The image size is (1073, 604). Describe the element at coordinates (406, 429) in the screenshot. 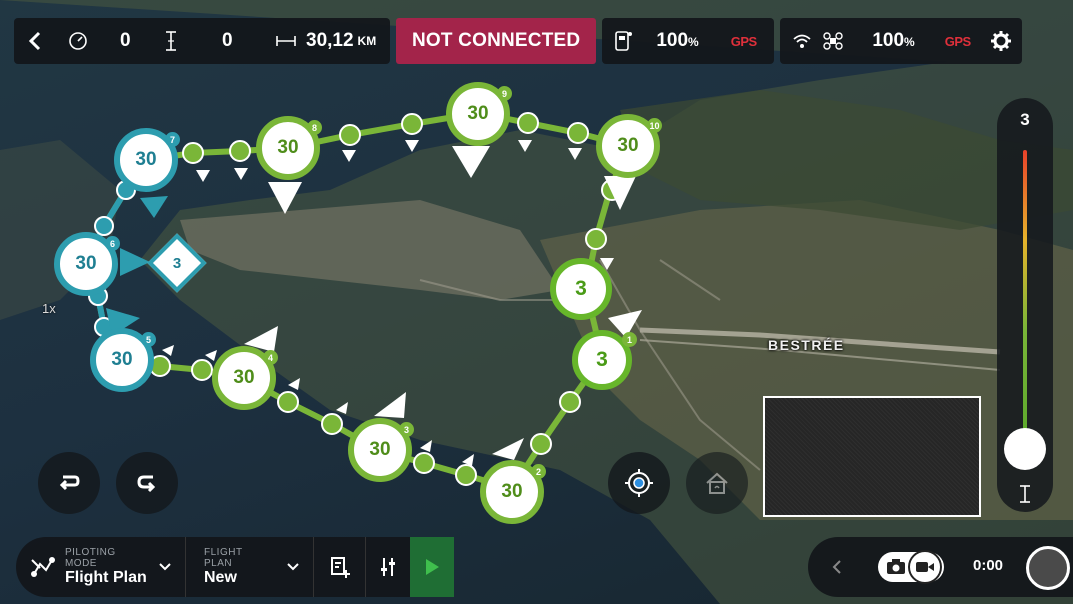

I see `waypoint-index: 3` at that location.